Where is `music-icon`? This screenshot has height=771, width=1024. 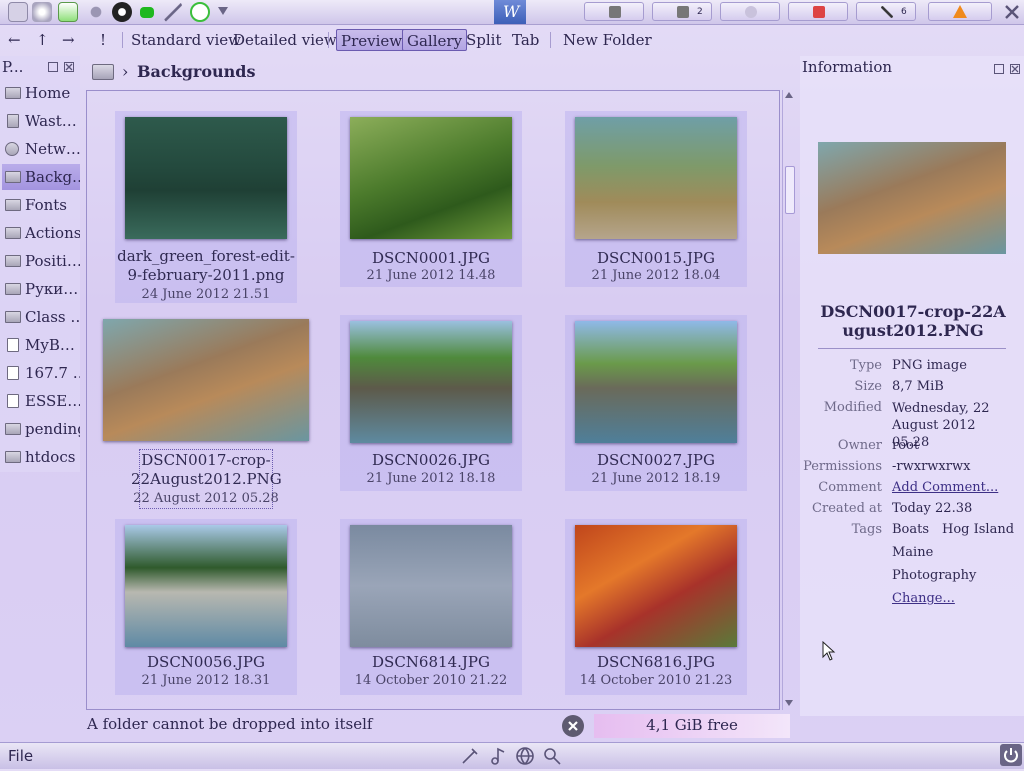
music-icon is located at coordinates (498, 758).